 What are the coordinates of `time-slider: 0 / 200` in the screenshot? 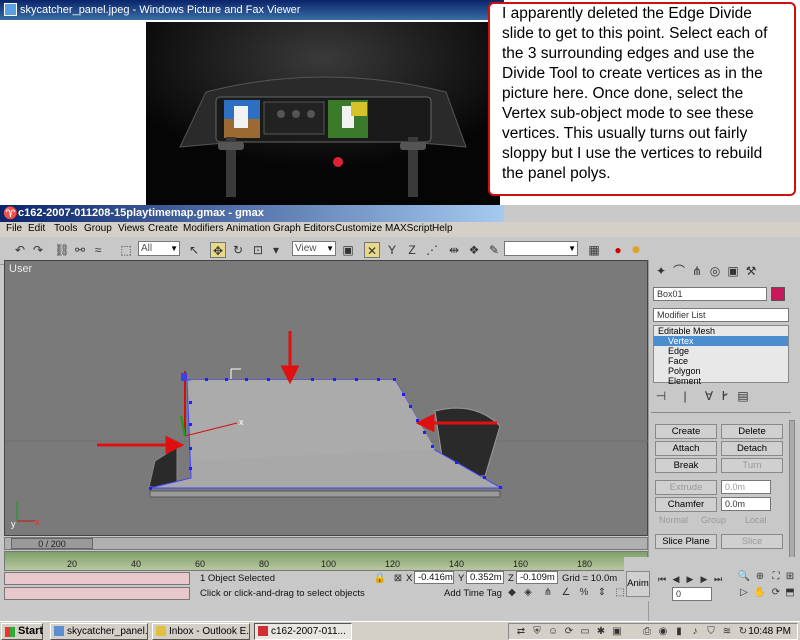 It's located at (326, 543).